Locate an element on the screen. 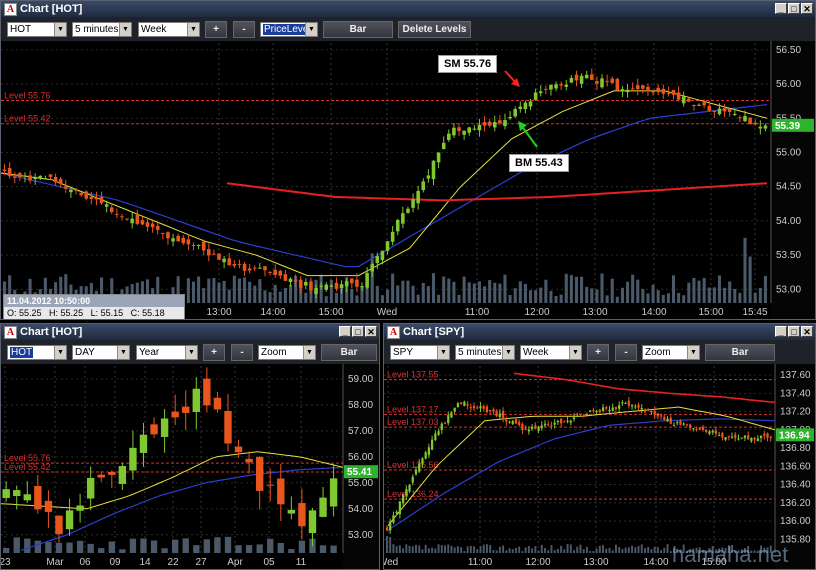  price-level-label: Level 136.56 is located at coordinates (413, 465).